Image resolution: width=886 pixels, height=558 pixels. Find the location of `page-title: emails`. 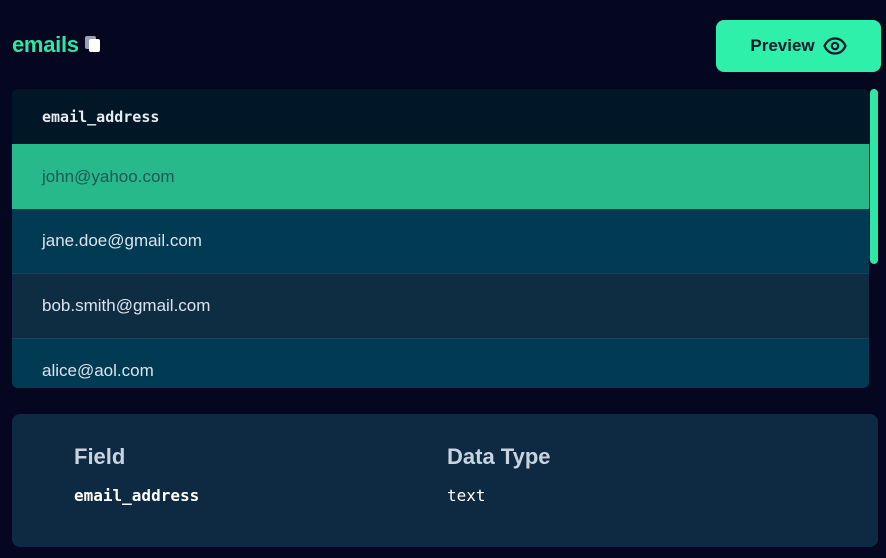

page-title: emails is located at coordinates (45, 44).